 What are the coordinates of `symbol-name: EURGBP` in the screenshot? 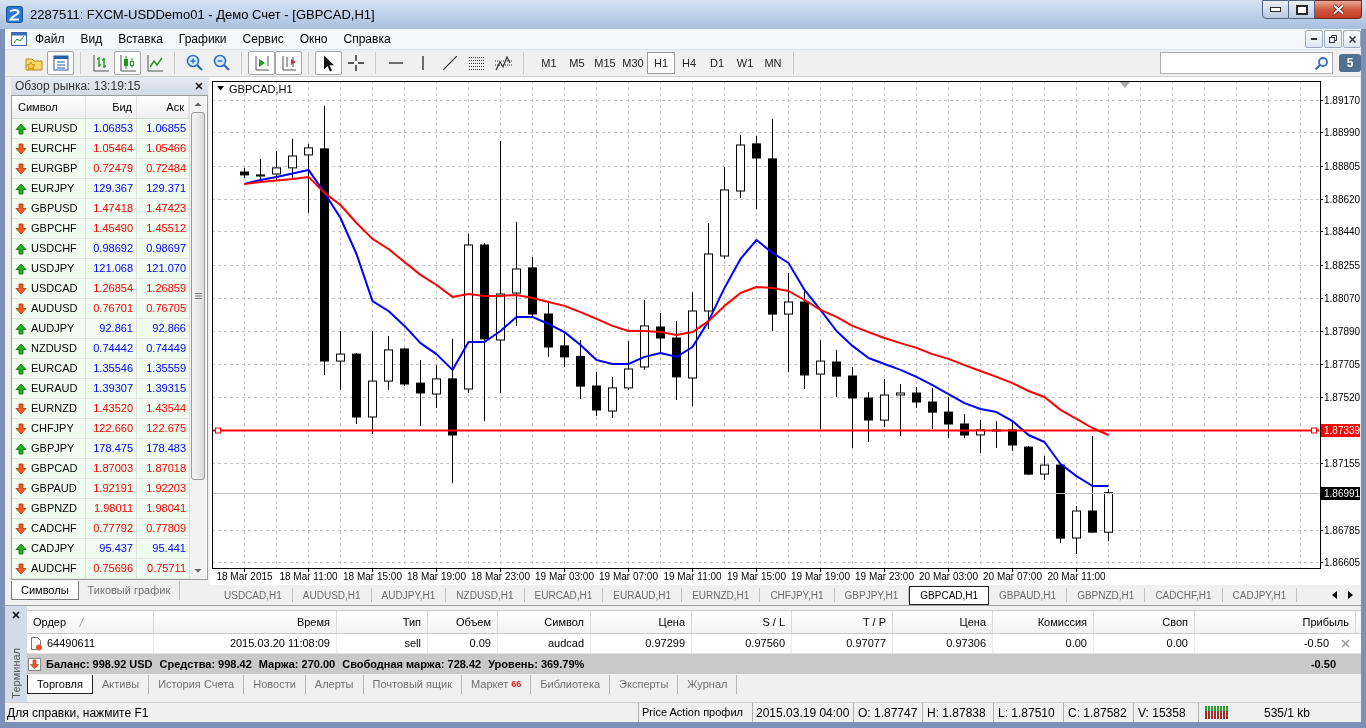 It's located at (54, 168).